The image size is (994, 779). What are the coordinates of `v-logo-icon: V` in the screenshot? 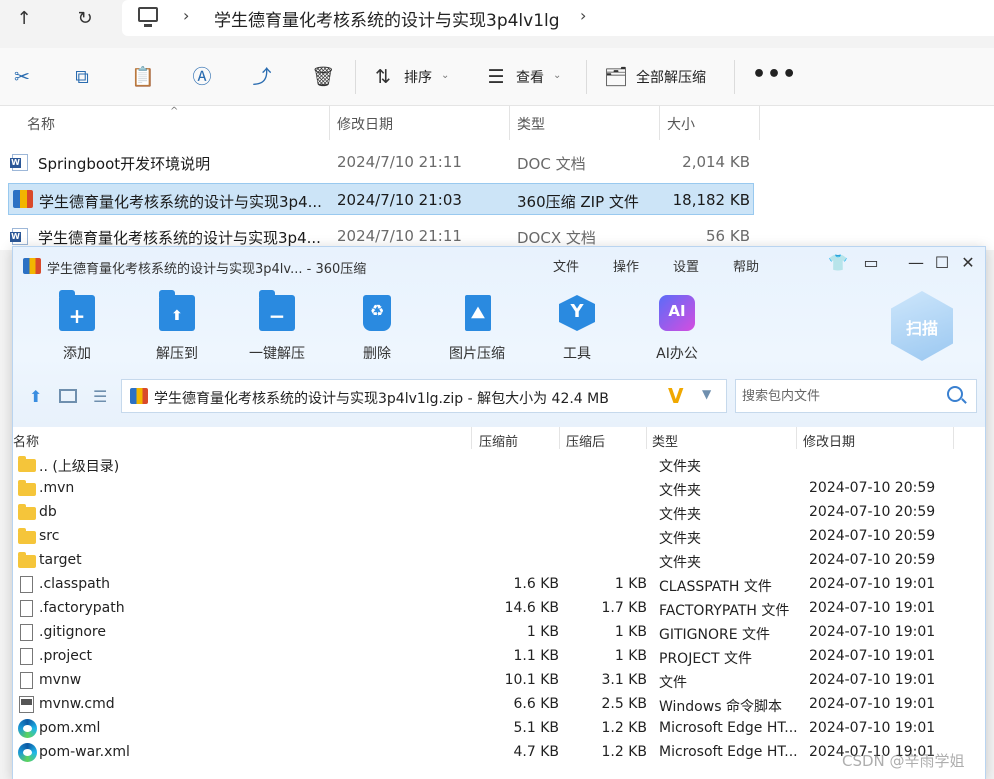 It's located at (675, 396).